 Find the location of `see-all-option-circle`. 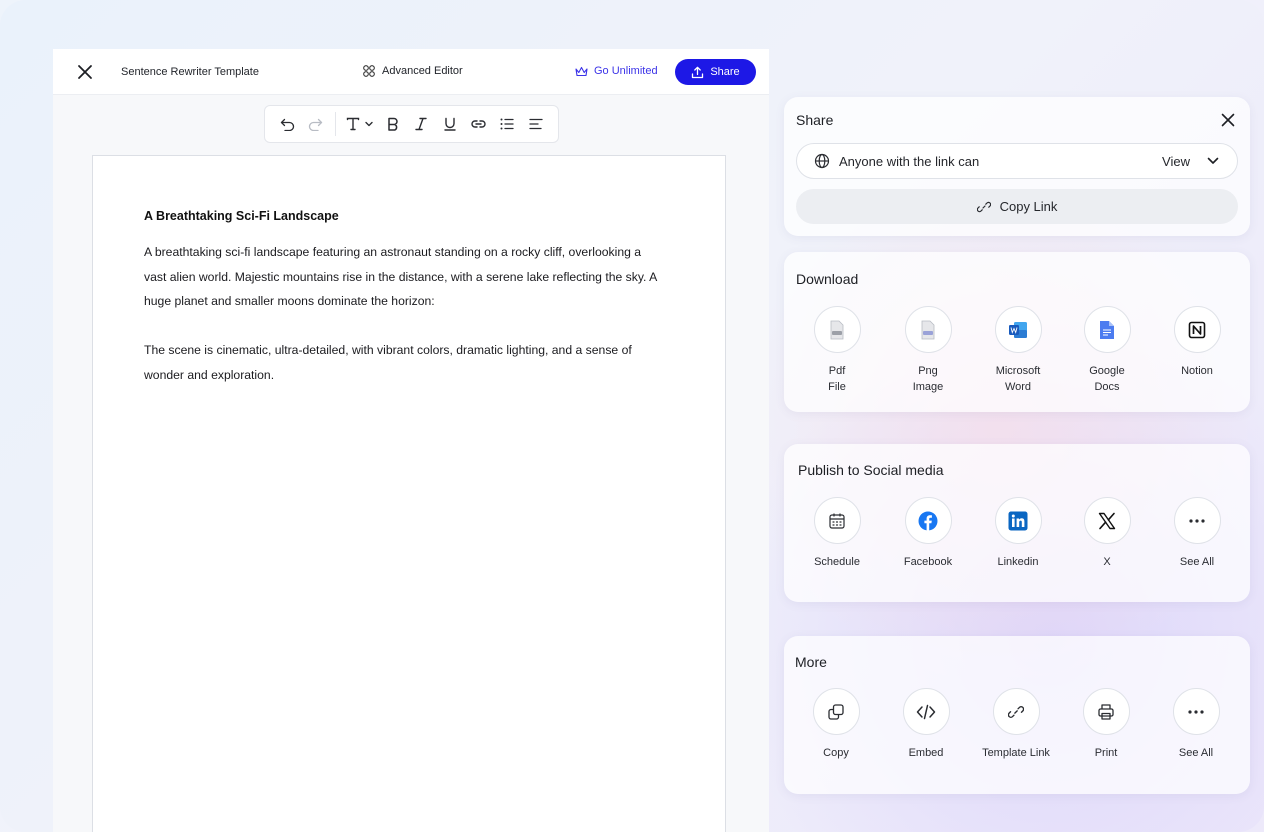

see-all-option-circle is located at coordinates (1197, 520).